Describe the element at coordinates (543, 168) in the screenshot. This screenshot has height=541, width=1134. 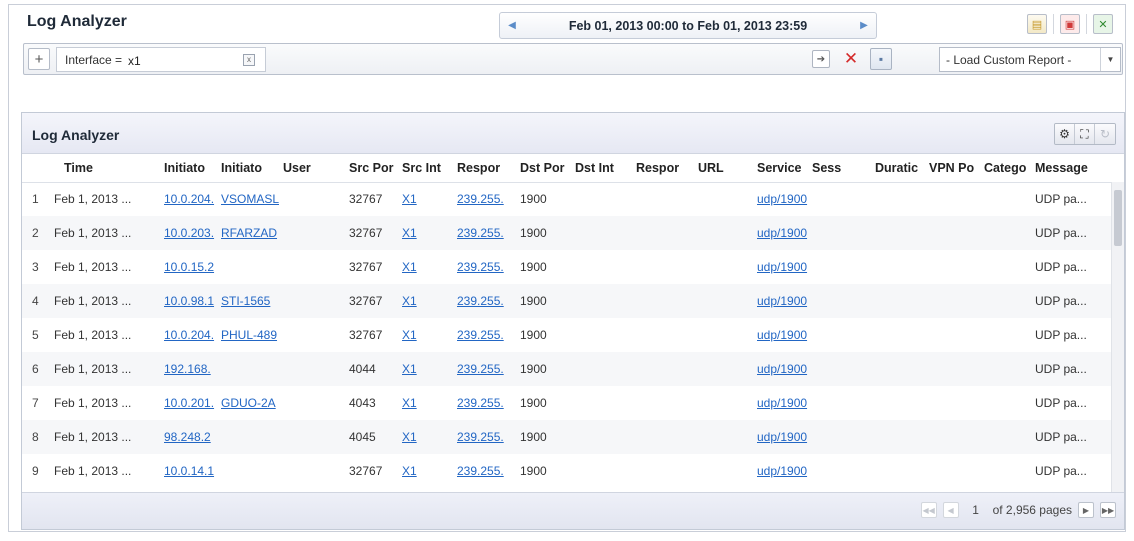
I see `column-header-dst-port: Dst Por` at that location.